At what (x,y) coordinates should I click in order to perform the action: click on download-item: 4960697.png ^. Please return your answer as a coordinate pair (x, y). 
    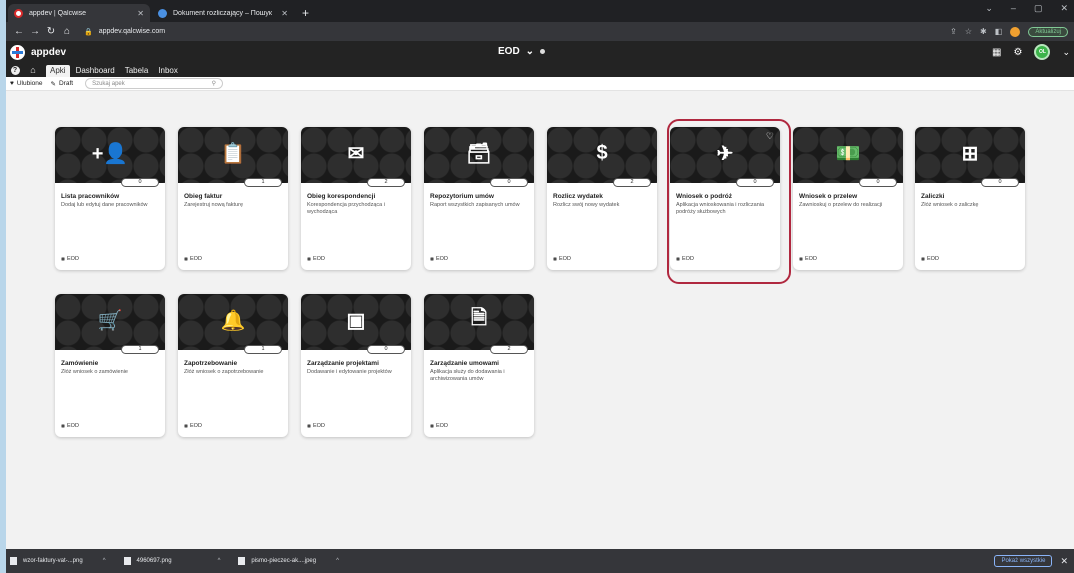
    Looking at the image, I should click on (172, 561).